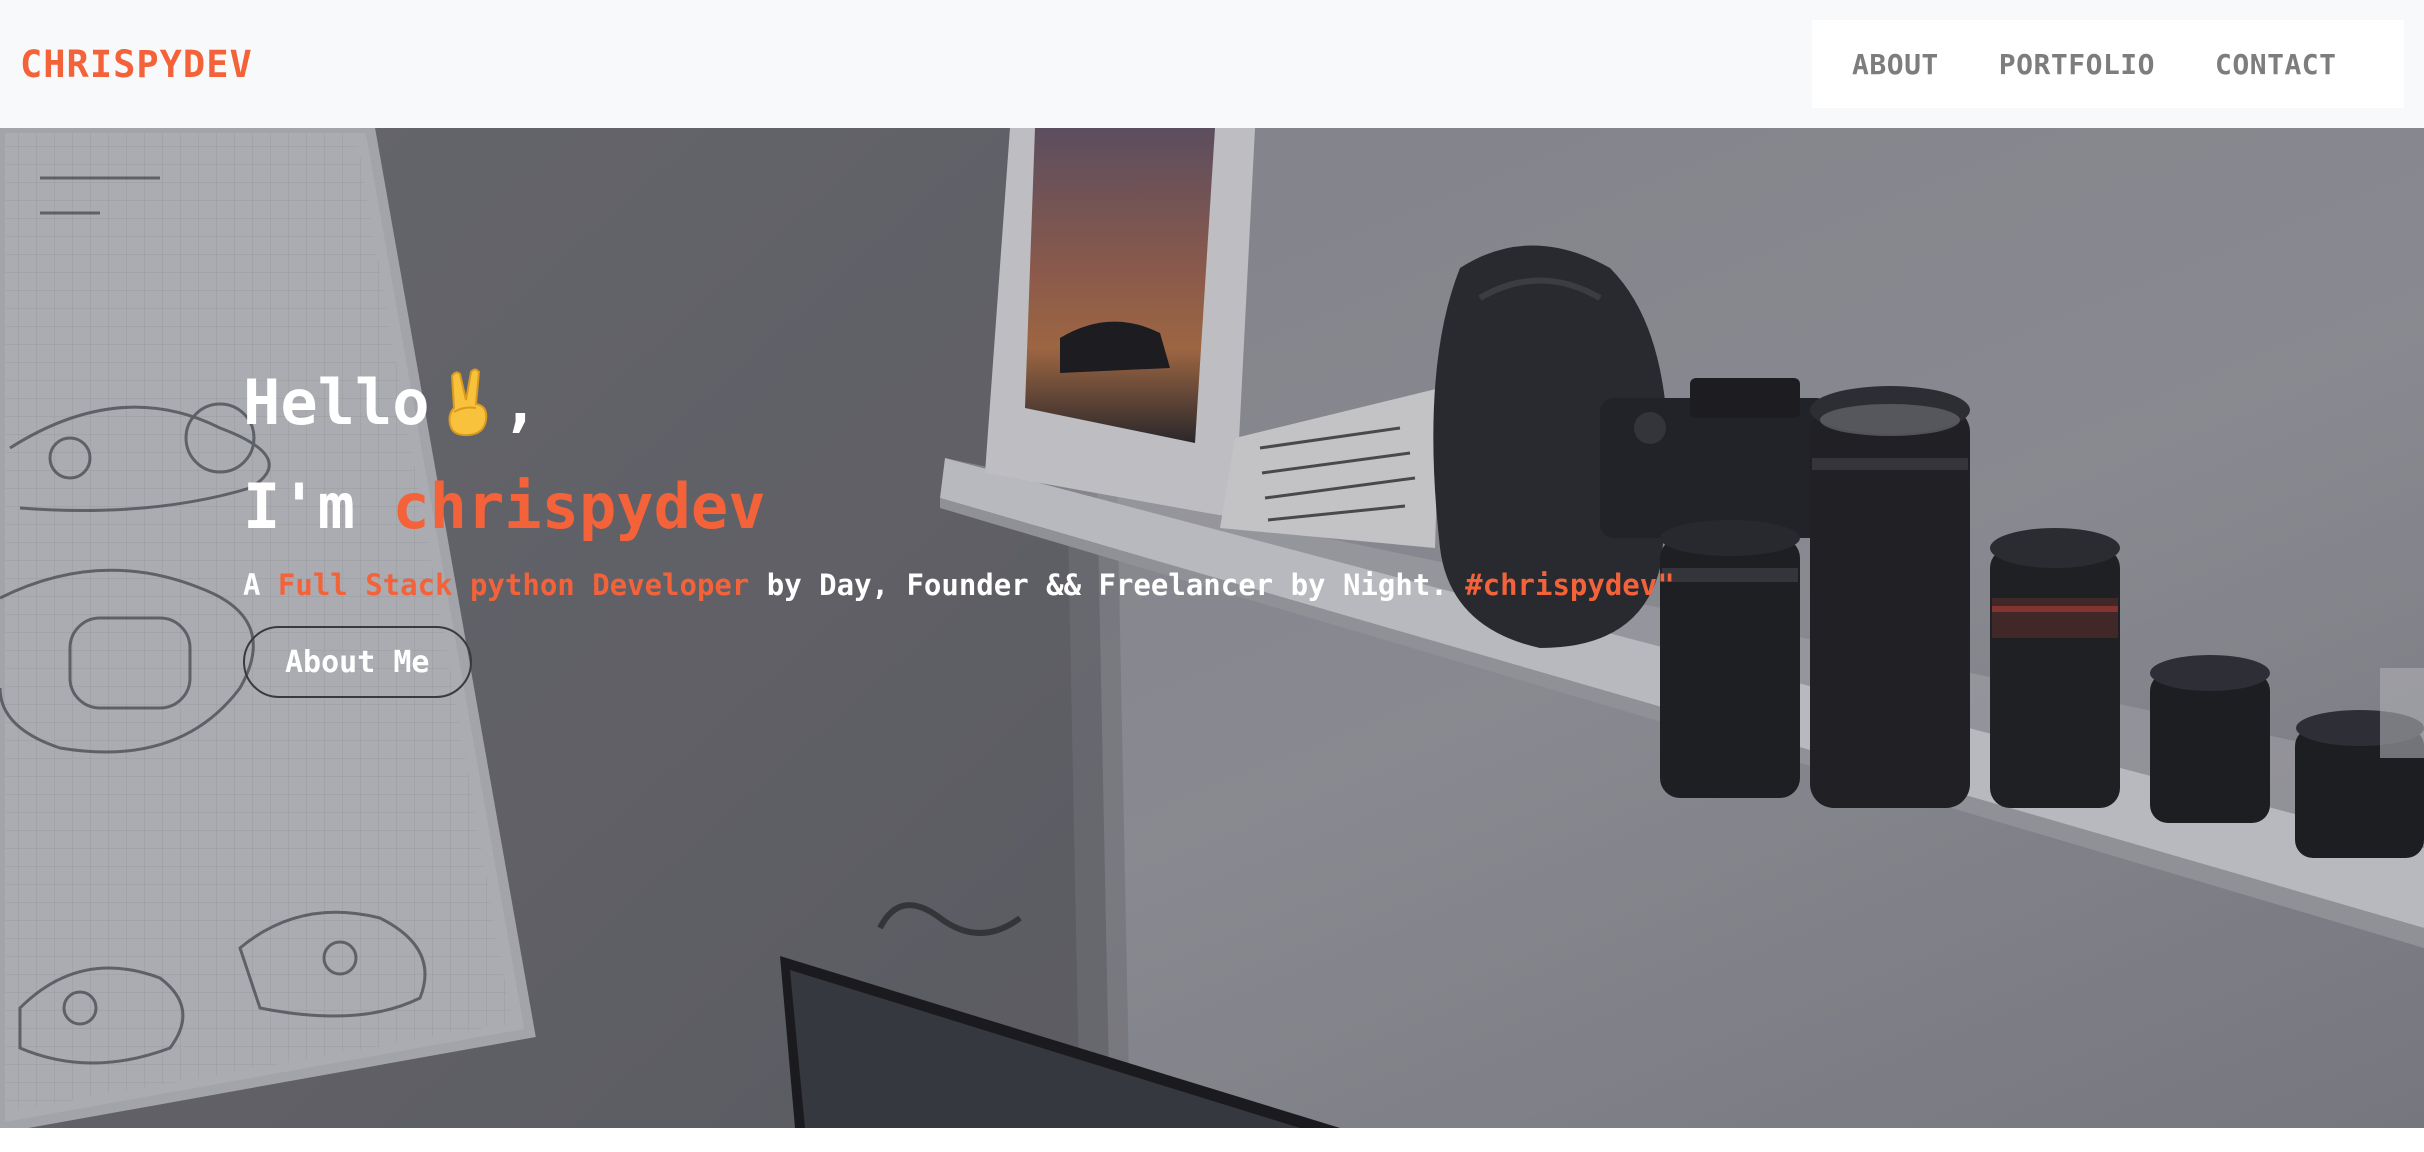 Image resolution: width=2424 pixels, height=1152 pixels. What do you see at coordinates (1570, 585) in the screenshot?
I see `tagline-hashtag: #chrispydev"` at bounding box center [1570, 585].